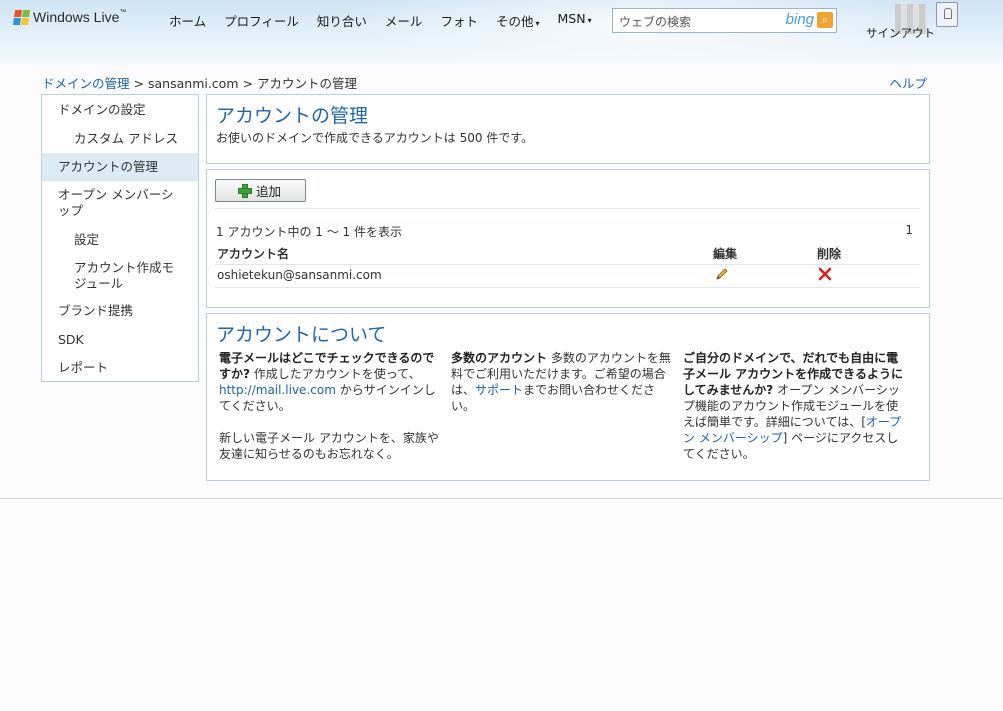 The height and width of the screenshot is (711, 1003). What do you see at coordinates (825, 274) in the screenshot?
I see `delete-x-icon` at bounding box center [825, 274].